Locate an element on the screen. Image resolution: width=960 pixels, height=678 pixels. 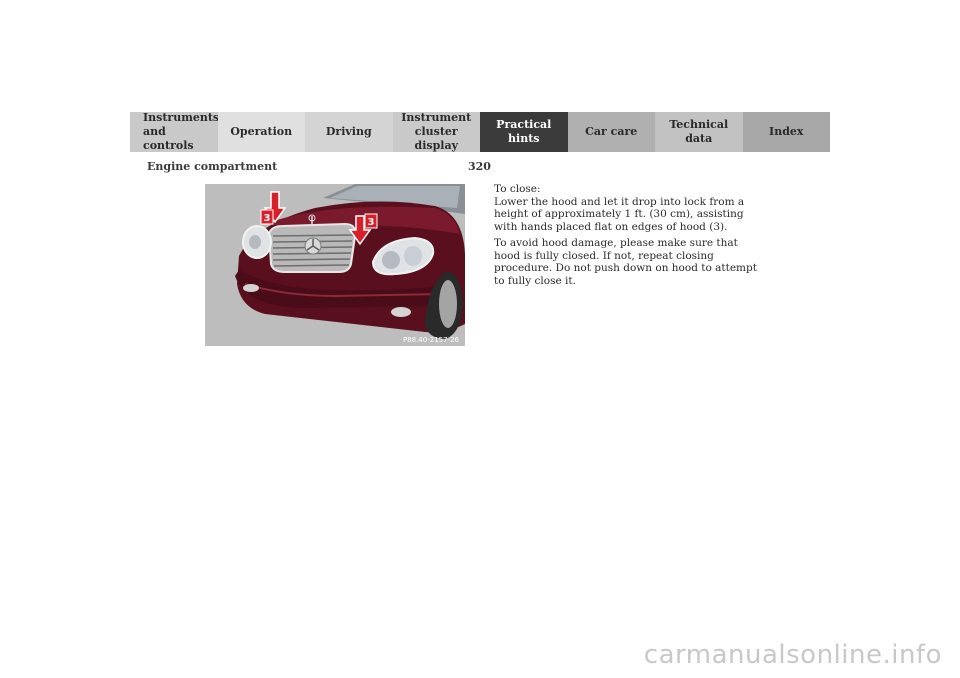
tab-technical-data: Technical data is located at coordinates (699, 132).